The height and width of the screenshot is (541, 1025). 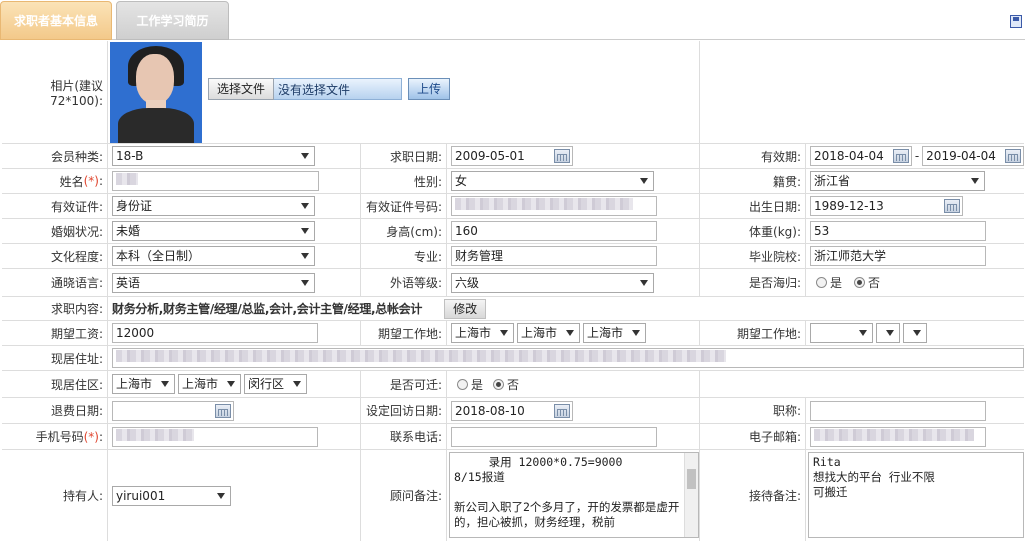 I want to click on height-input: 160, so click(x=554, y=231).